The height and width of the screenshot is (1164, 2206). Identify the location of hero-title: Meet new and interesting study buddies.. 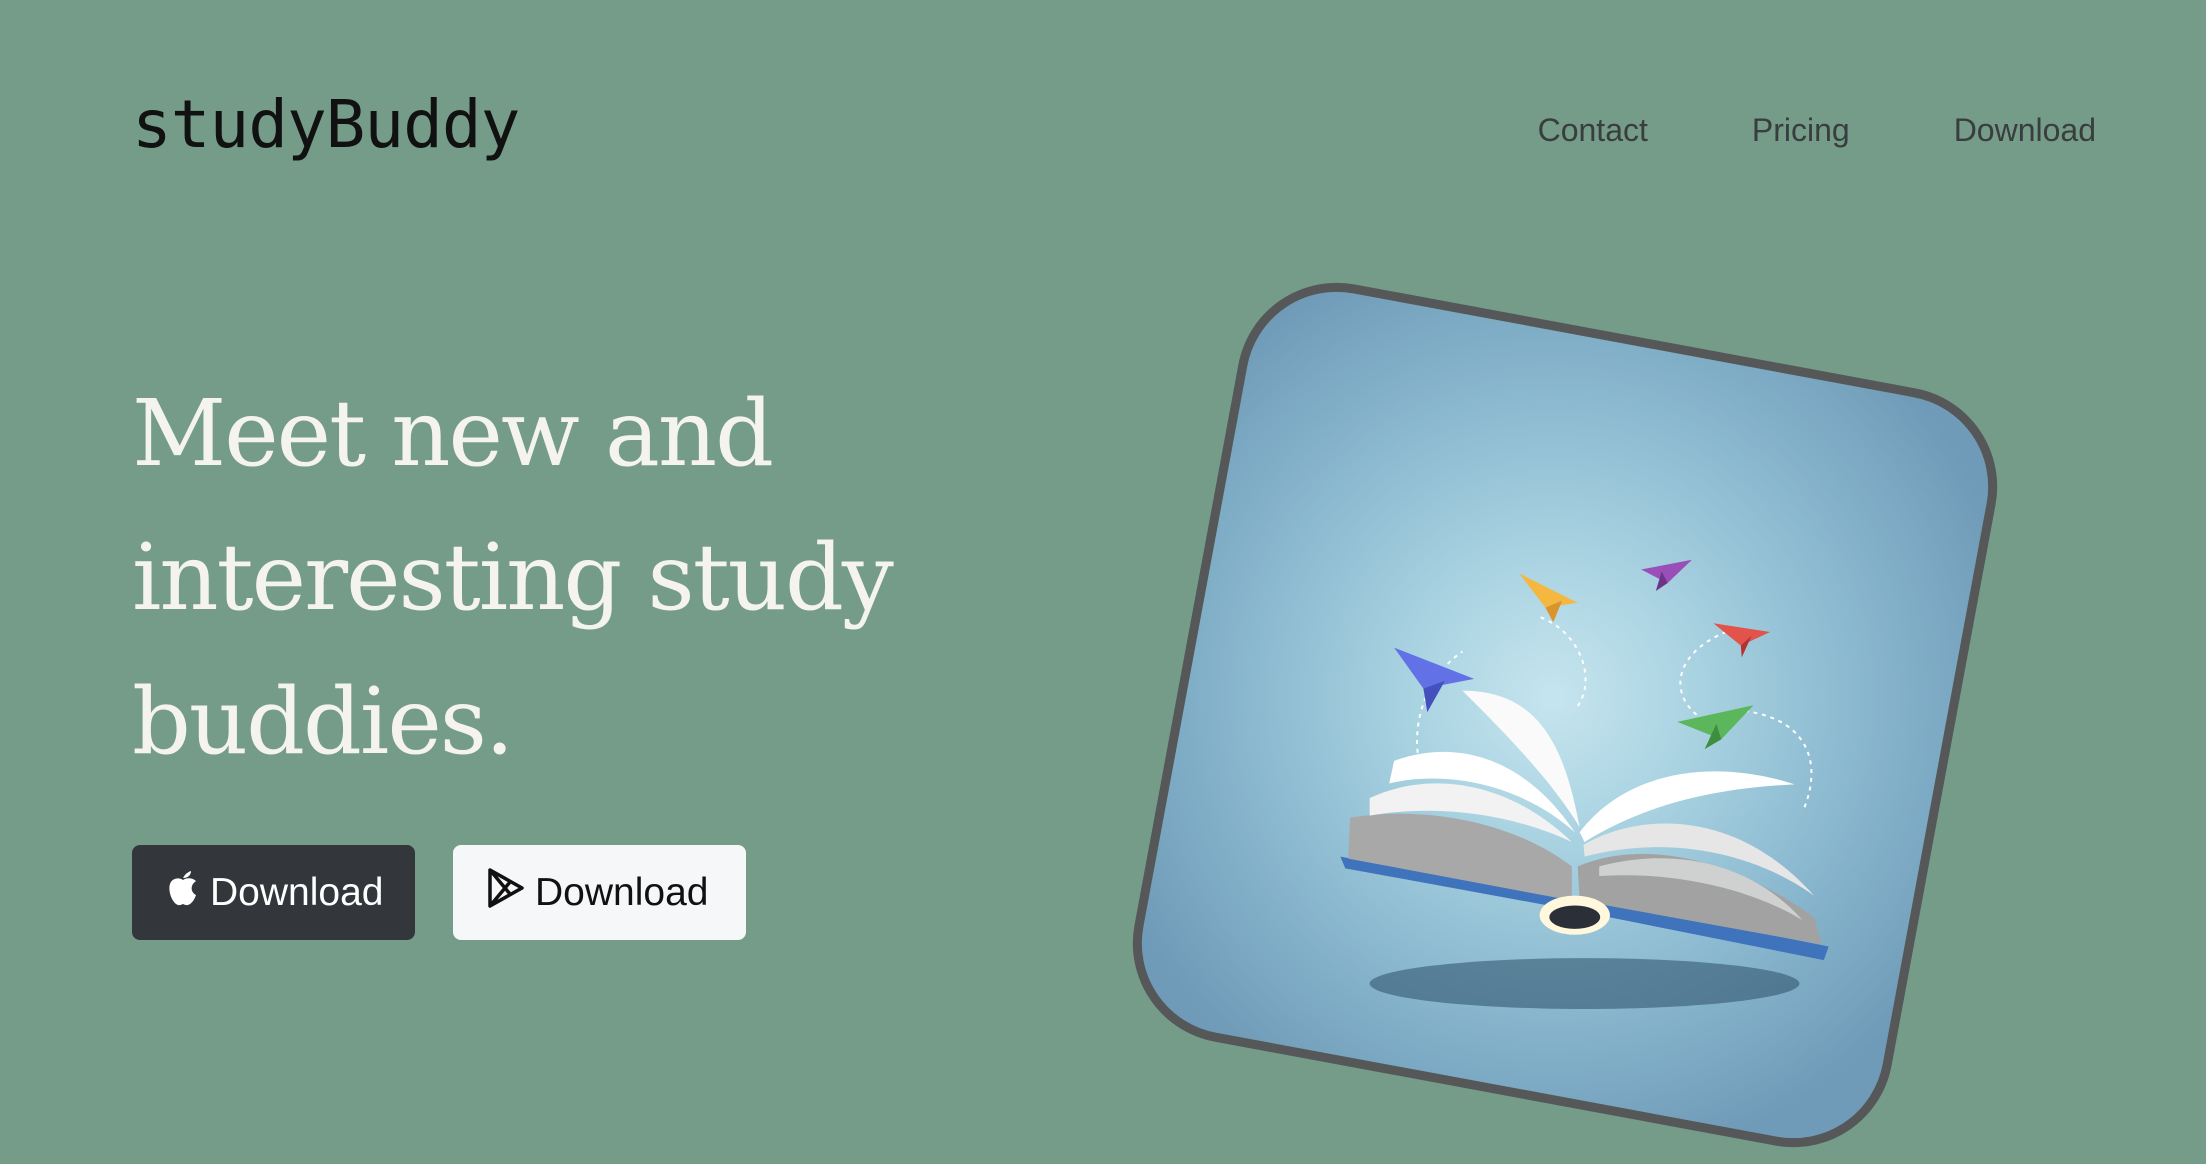
(513, 577).